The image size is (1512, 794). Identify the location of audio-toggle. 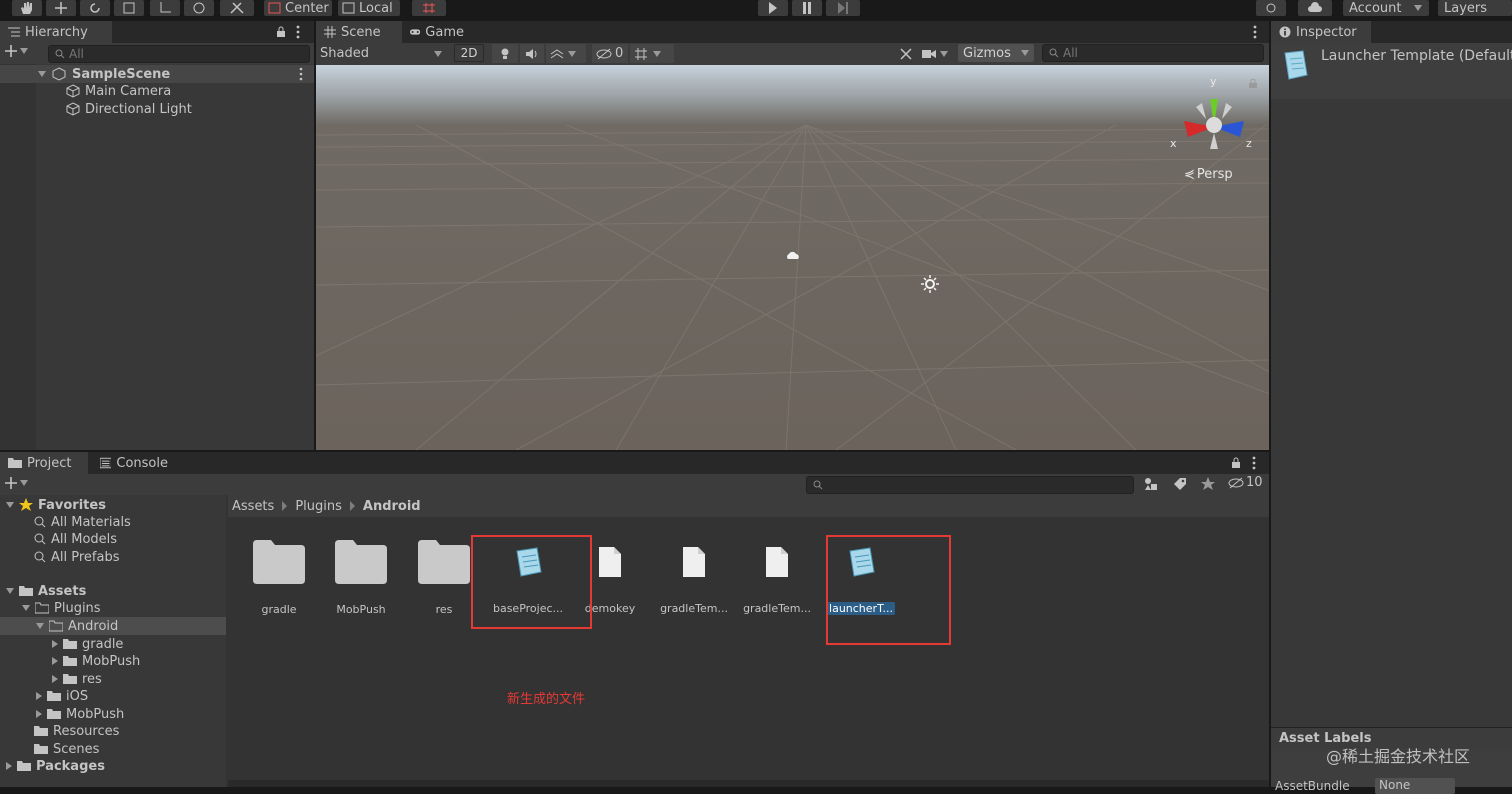
(532, 53).